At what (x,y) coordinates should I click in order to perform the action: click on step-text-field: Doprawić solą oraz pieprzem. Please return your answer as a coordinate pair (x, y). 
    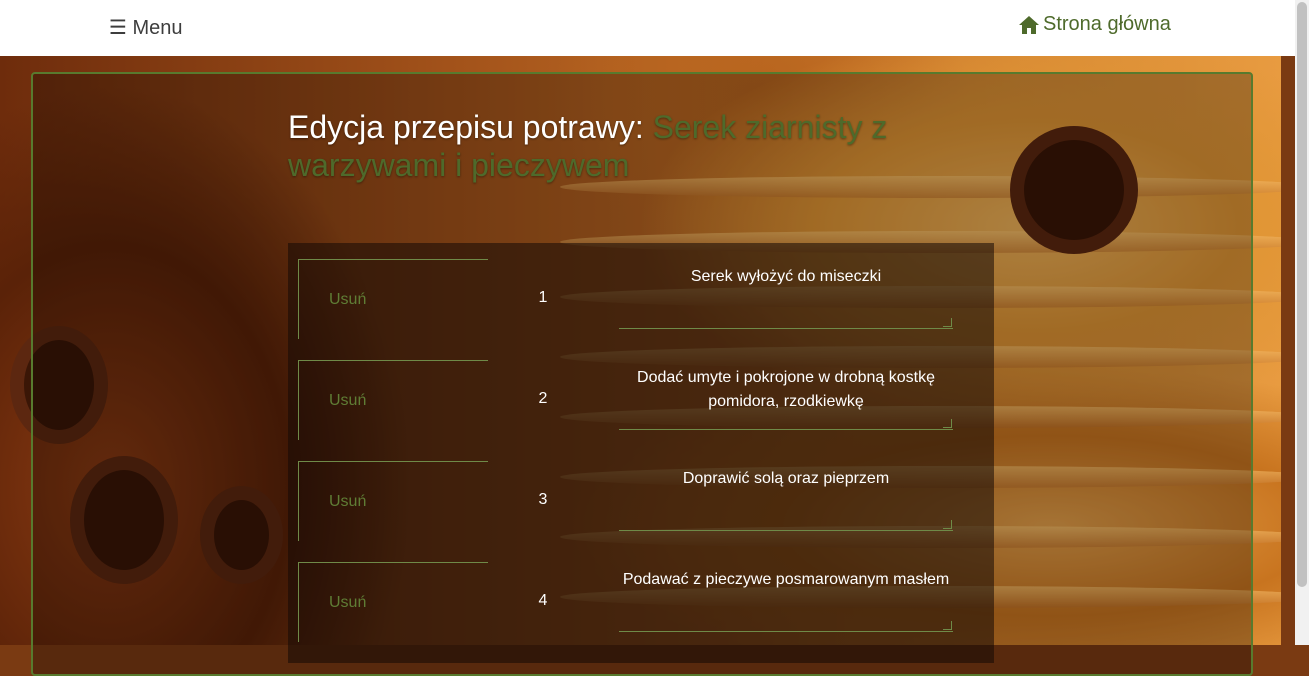
    Looking at the image, I should click on (786, 499).